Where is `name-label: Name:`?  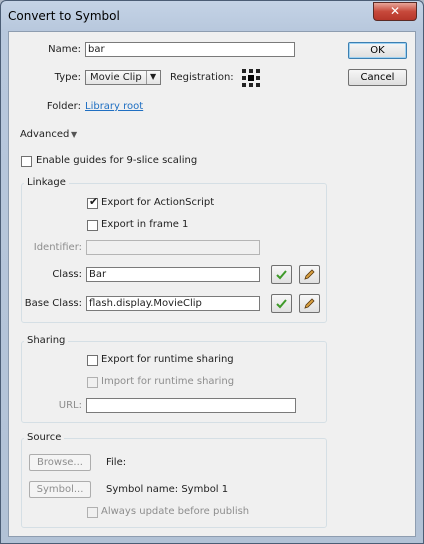
name-label: Name: is located at coordinates (64, 49).